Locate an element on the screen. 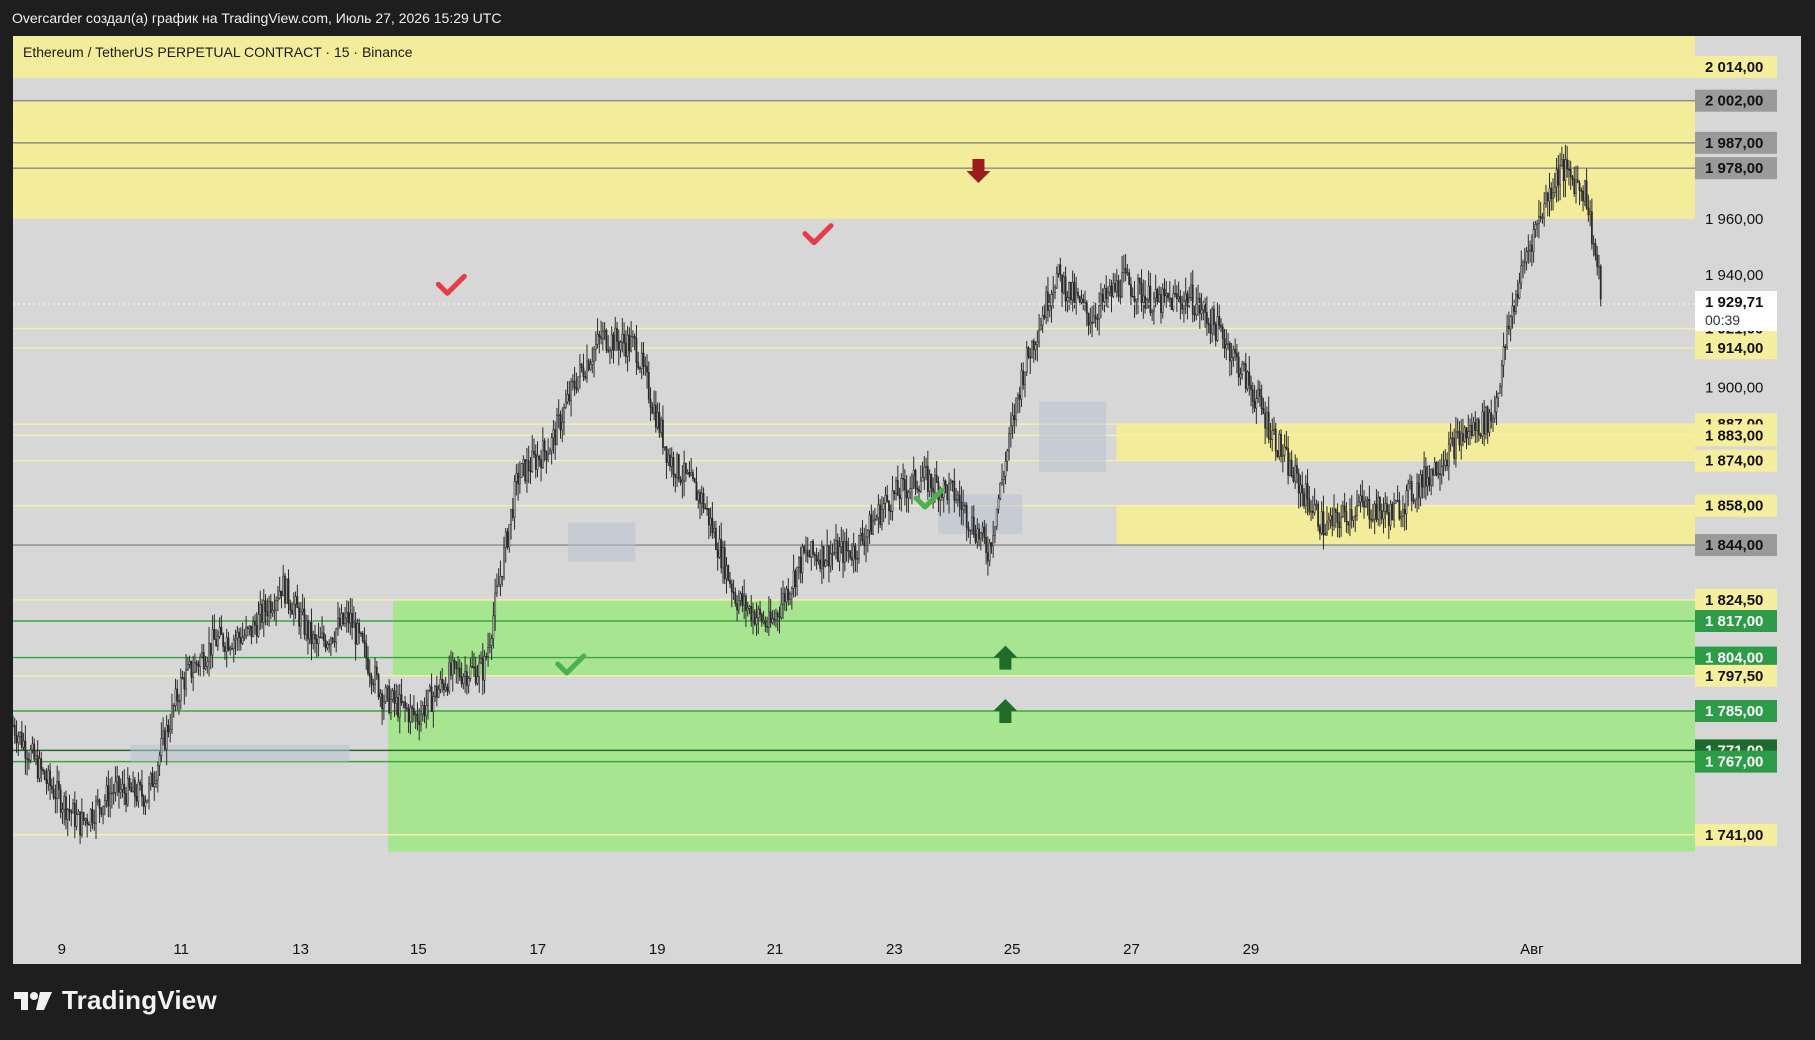  tradingview-brand: TradingView is located at coordinates (115, 1000).